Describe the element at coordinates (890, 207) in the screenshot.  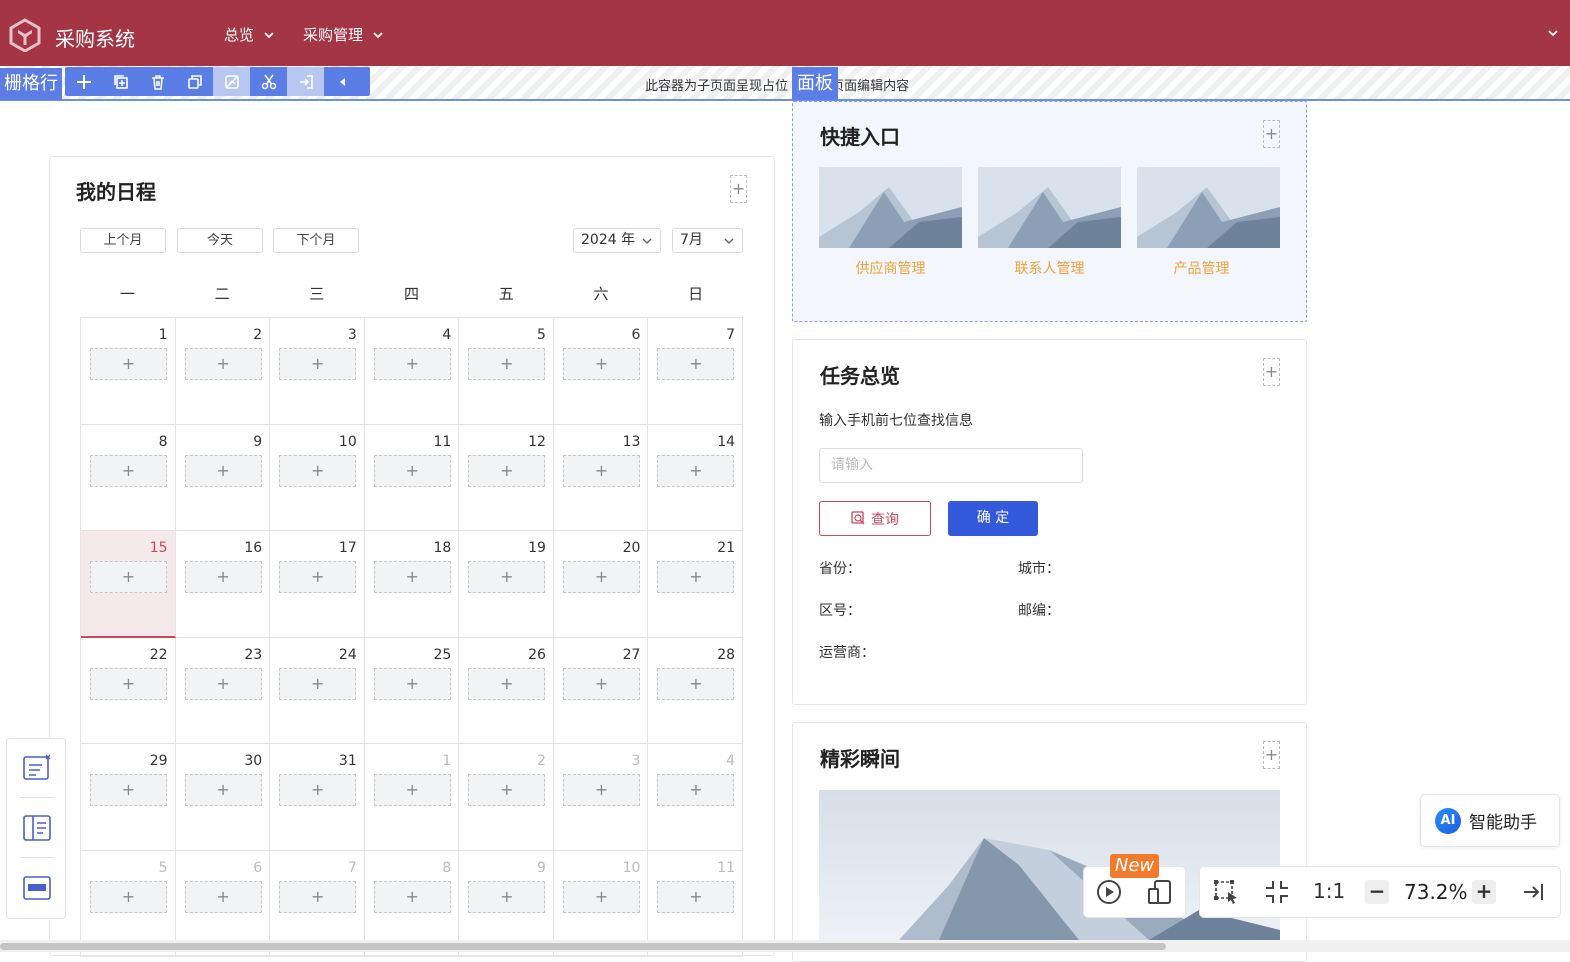
I see `supplier-thumbnail` at that location.